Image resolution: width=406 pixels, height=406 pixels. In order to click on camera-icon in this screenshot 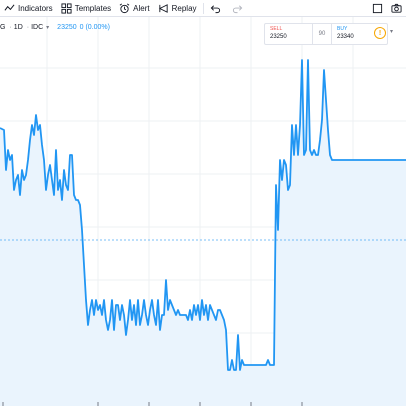, I will do `click(396, 8)`.